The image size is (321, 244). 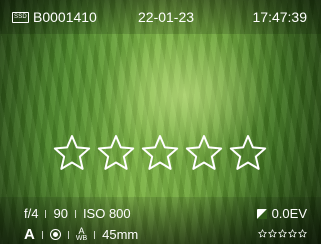 What do you see at coordinates (106, 213) in the screenshot?
I see `iso-value: ISO 800` at bounding box center [106, 213].